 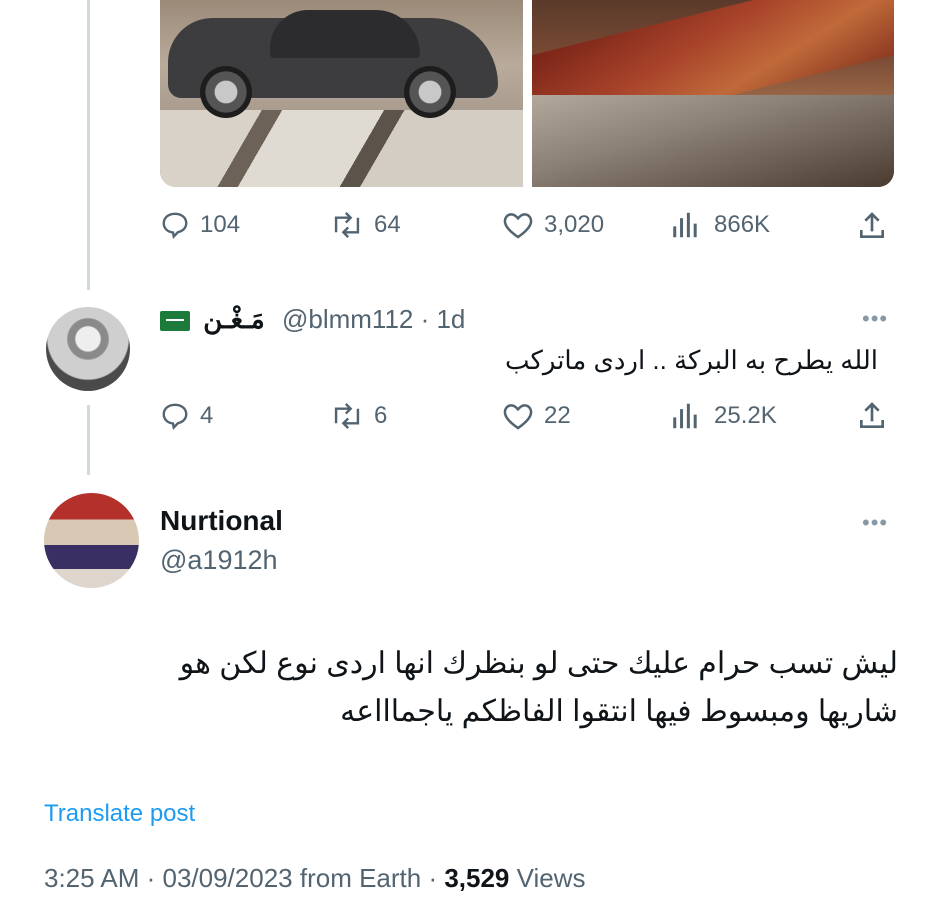 I want to click on views-button: 866K, so click(x=720, y=225).